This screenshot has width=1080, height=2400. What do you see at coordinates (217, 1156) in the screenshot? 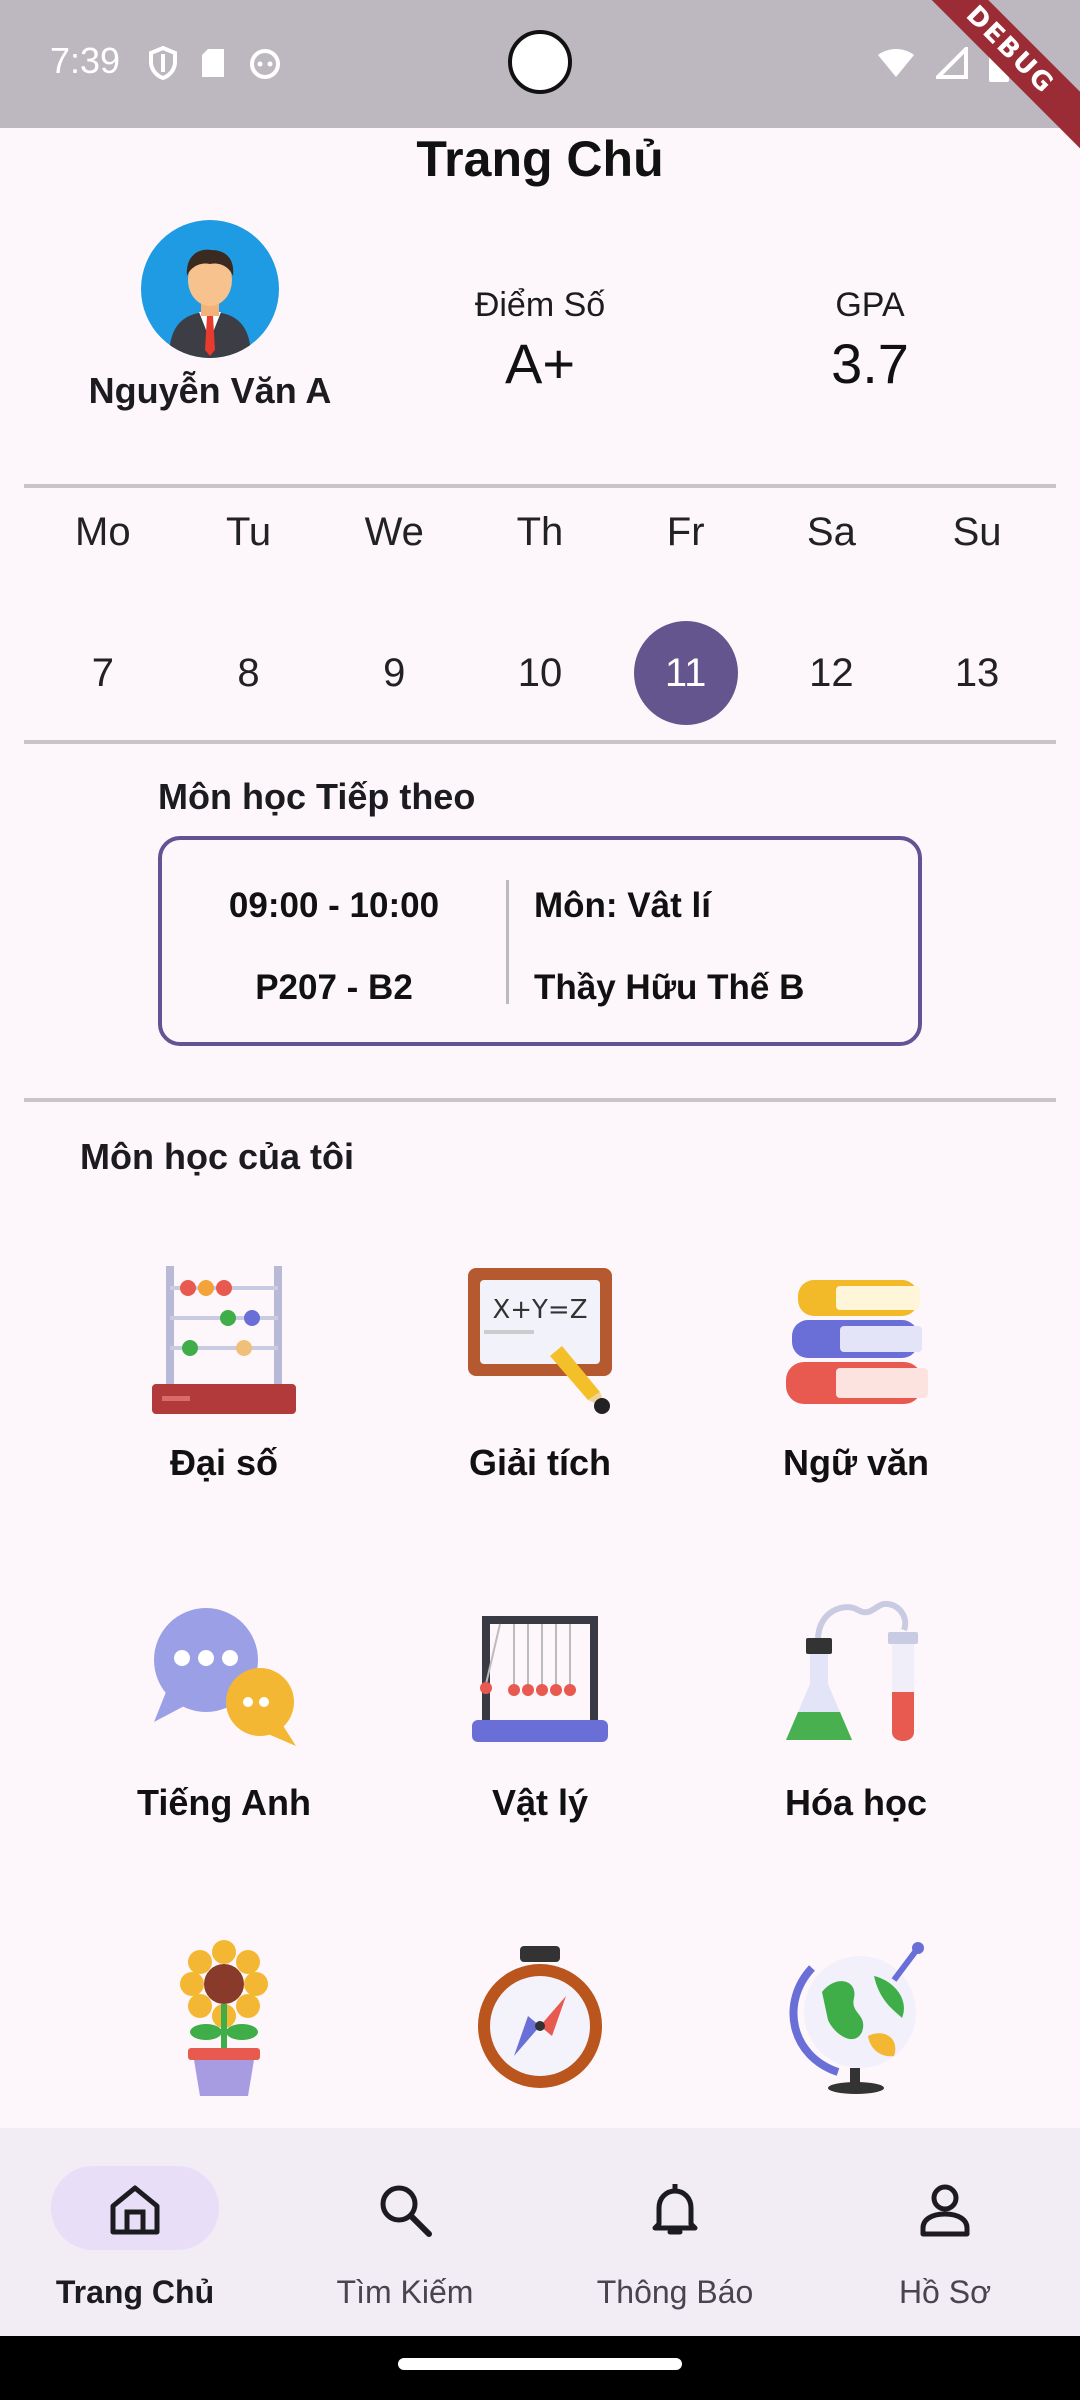
I see `my-subjects-heading: Môn học của tôi` at bounding box center [217, 1156].